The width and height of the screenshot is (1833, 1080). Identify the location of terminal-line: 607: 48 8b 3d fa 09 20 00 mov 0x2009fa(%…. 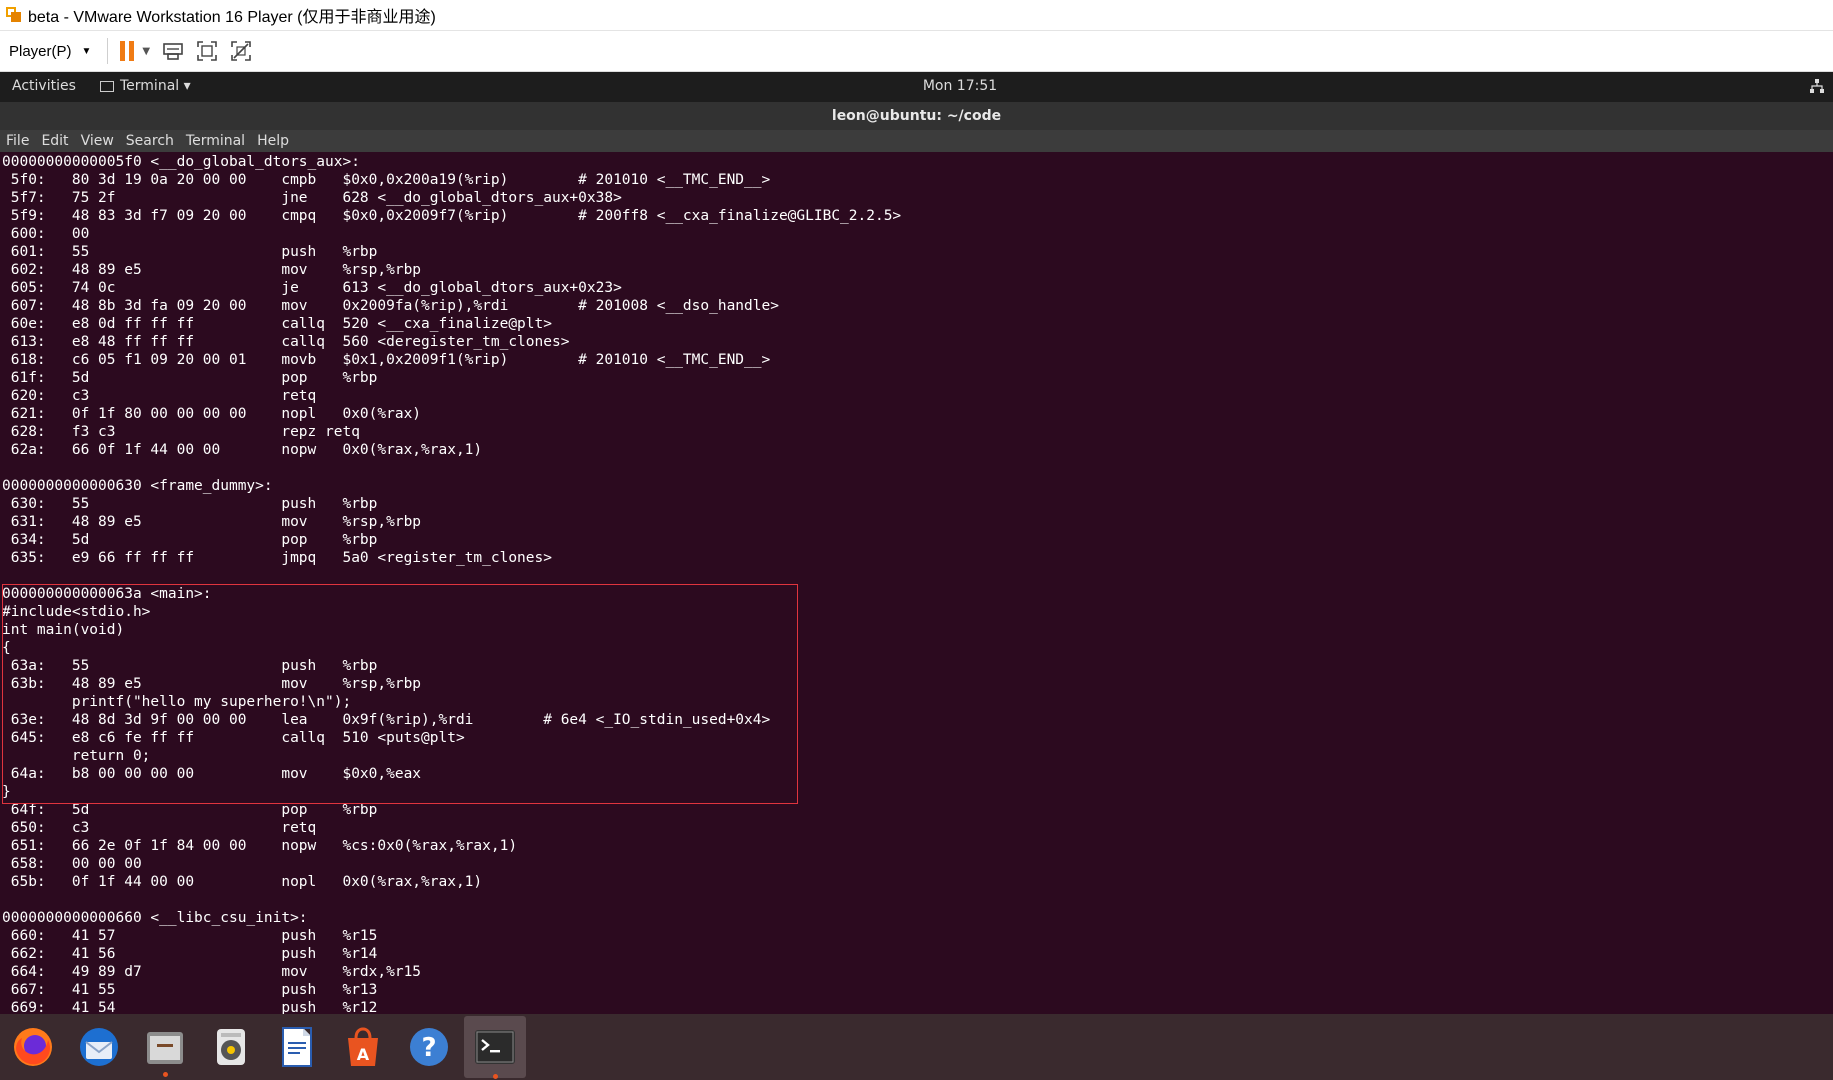
(390, 306).